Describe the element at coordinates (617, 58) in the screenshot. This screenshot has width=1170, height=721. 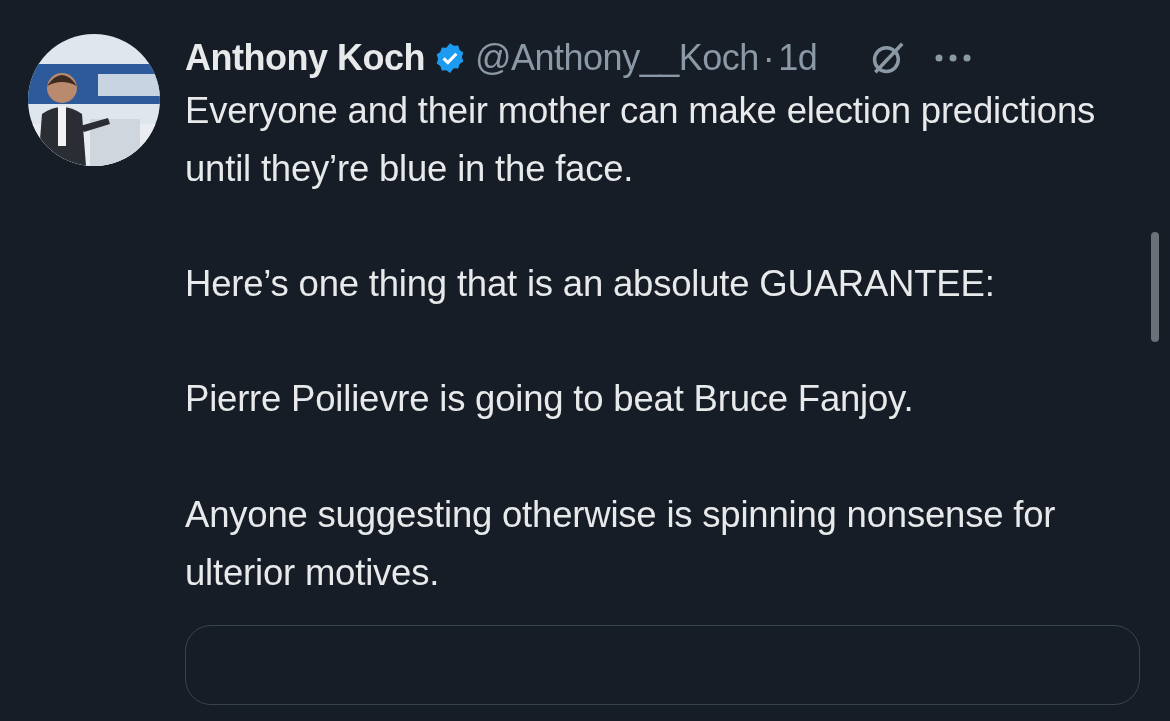
I see `author-handle: @Anthony__Koch` at that location.